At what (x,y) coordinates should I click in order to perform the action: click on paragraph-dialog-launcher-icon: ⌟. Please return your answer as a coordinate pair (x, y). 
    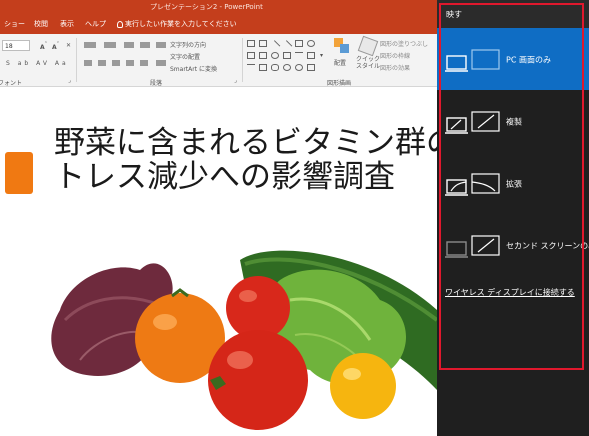
    Looking at the image, I should click on (235, 80).